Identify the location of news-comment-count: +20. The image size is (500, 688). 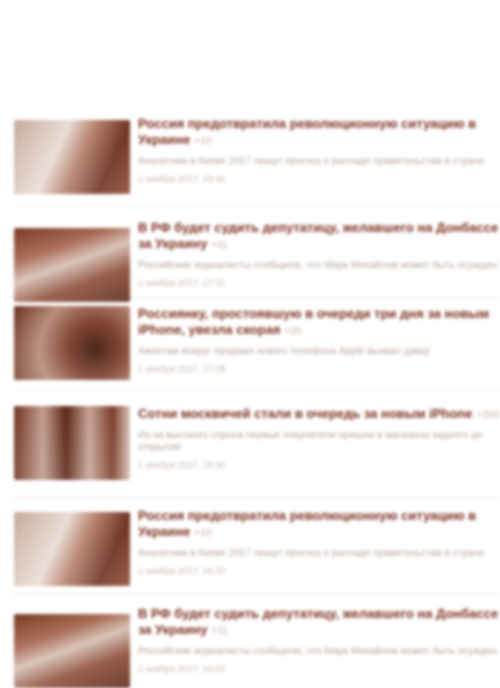
(293, 331).